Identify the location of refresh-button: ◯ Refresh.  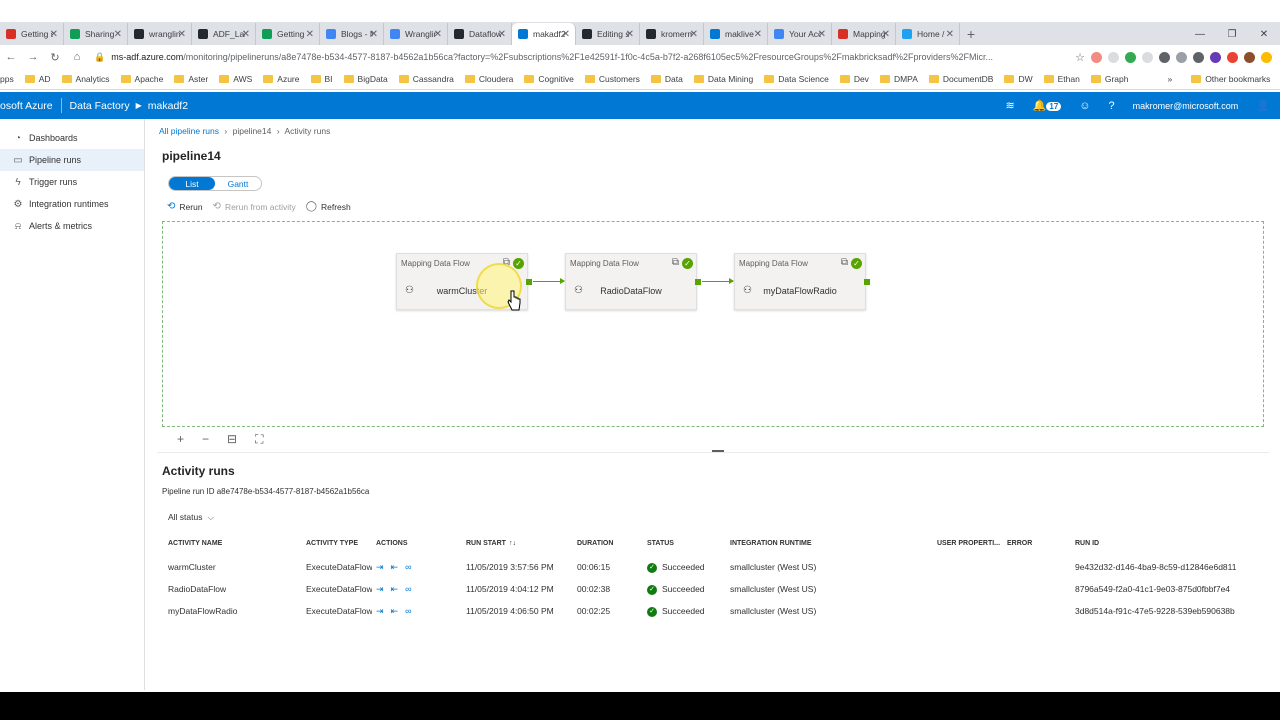
(328, 206).